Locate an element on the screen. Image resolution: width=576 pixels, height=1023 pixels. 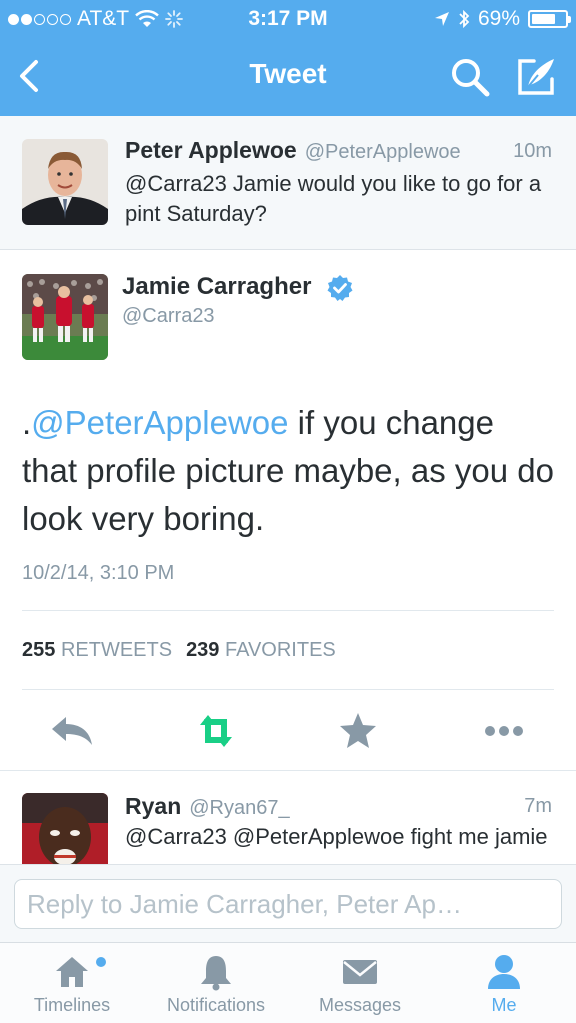
home-icon is located at coordinates (72, 972).